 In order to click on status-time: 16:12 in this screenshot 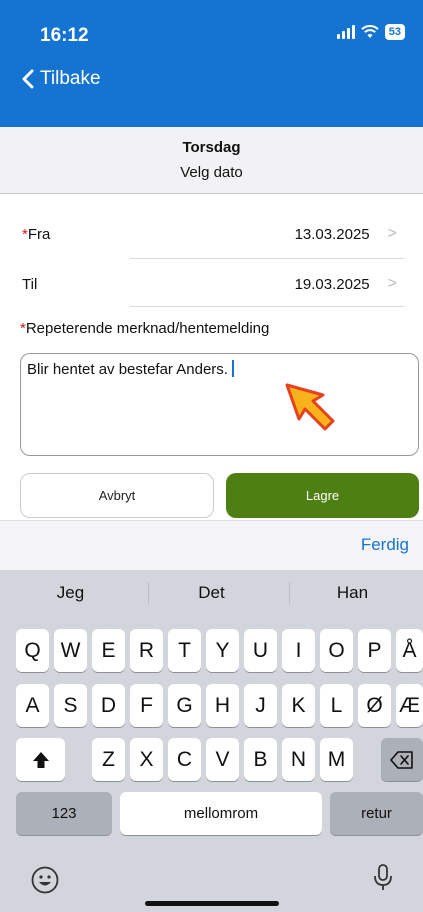, I will do `click(64, 35)`.